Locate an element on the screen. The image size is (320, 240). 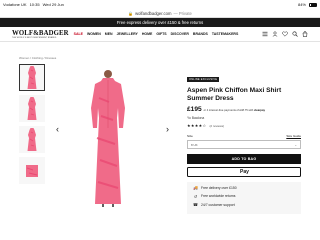
online-exclusive-badge: ONLINE EXCLUSIVE is located at coordinates (203, 79).